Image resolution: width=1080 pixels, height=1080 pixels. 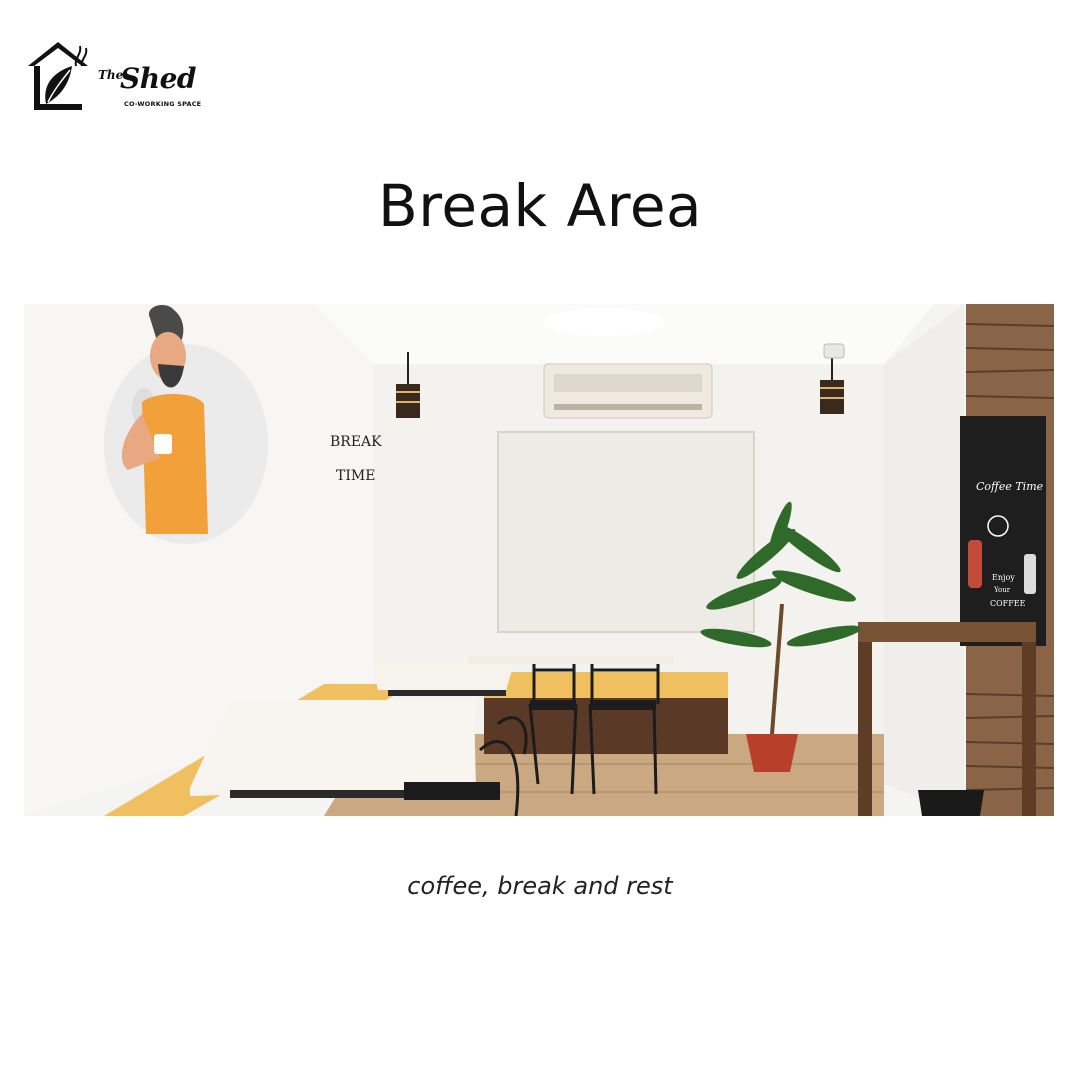 What do you see at coordinates (58, 76) in the screenshot?
I see `house-leaf-logo-icon` at bounding box center [58, 76].